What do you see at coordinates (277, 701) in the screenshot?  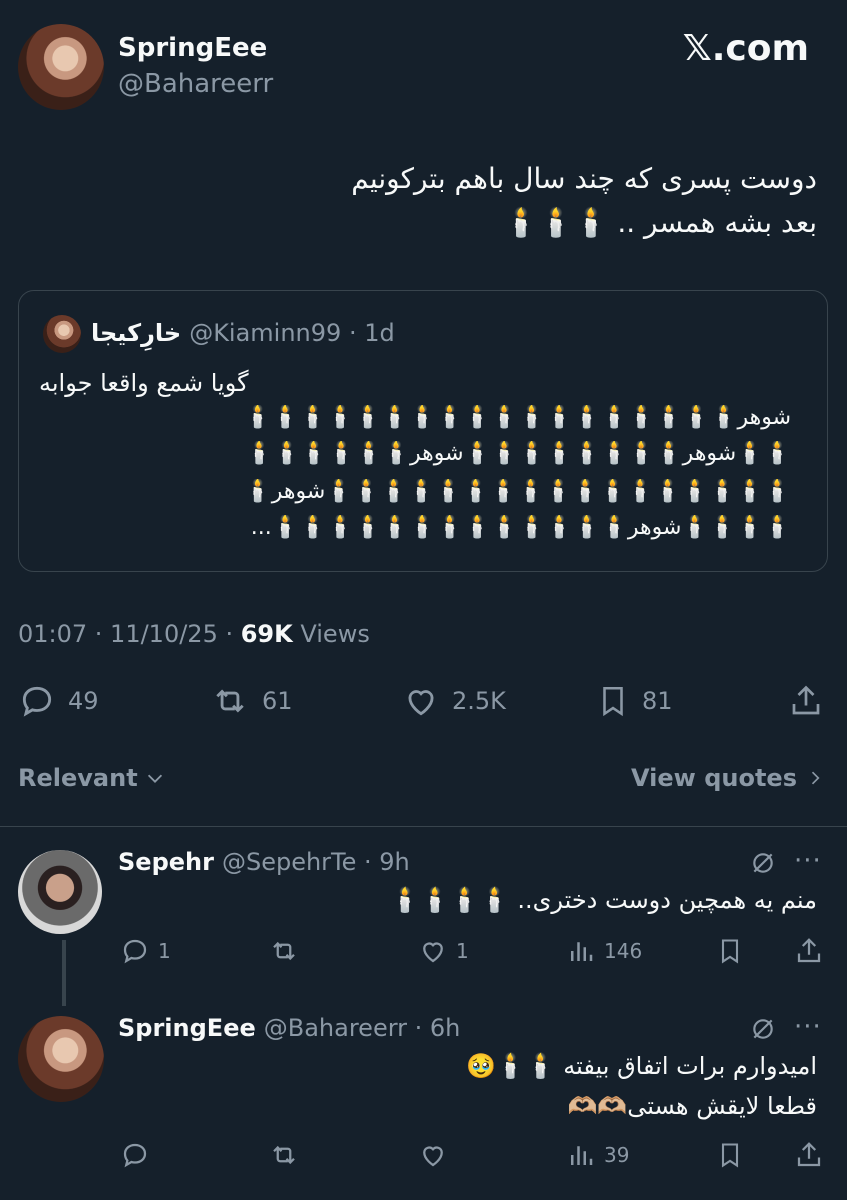 I see `repost-count: 61` at bounding box center [277, 701].